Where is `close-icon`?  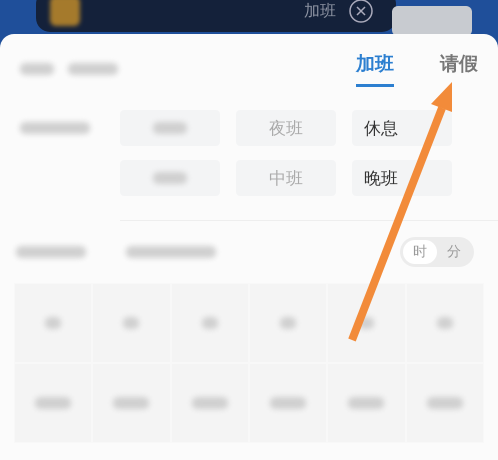 close-icon is located at coordinates (361, 12).